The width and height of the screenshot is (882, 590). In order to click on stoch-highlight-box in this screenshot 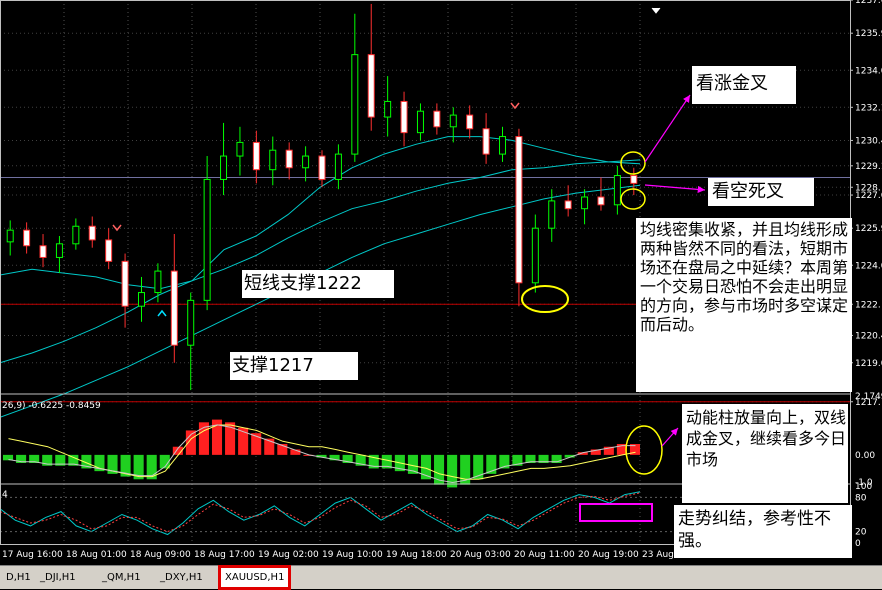, I will do `click(616, 512)`.